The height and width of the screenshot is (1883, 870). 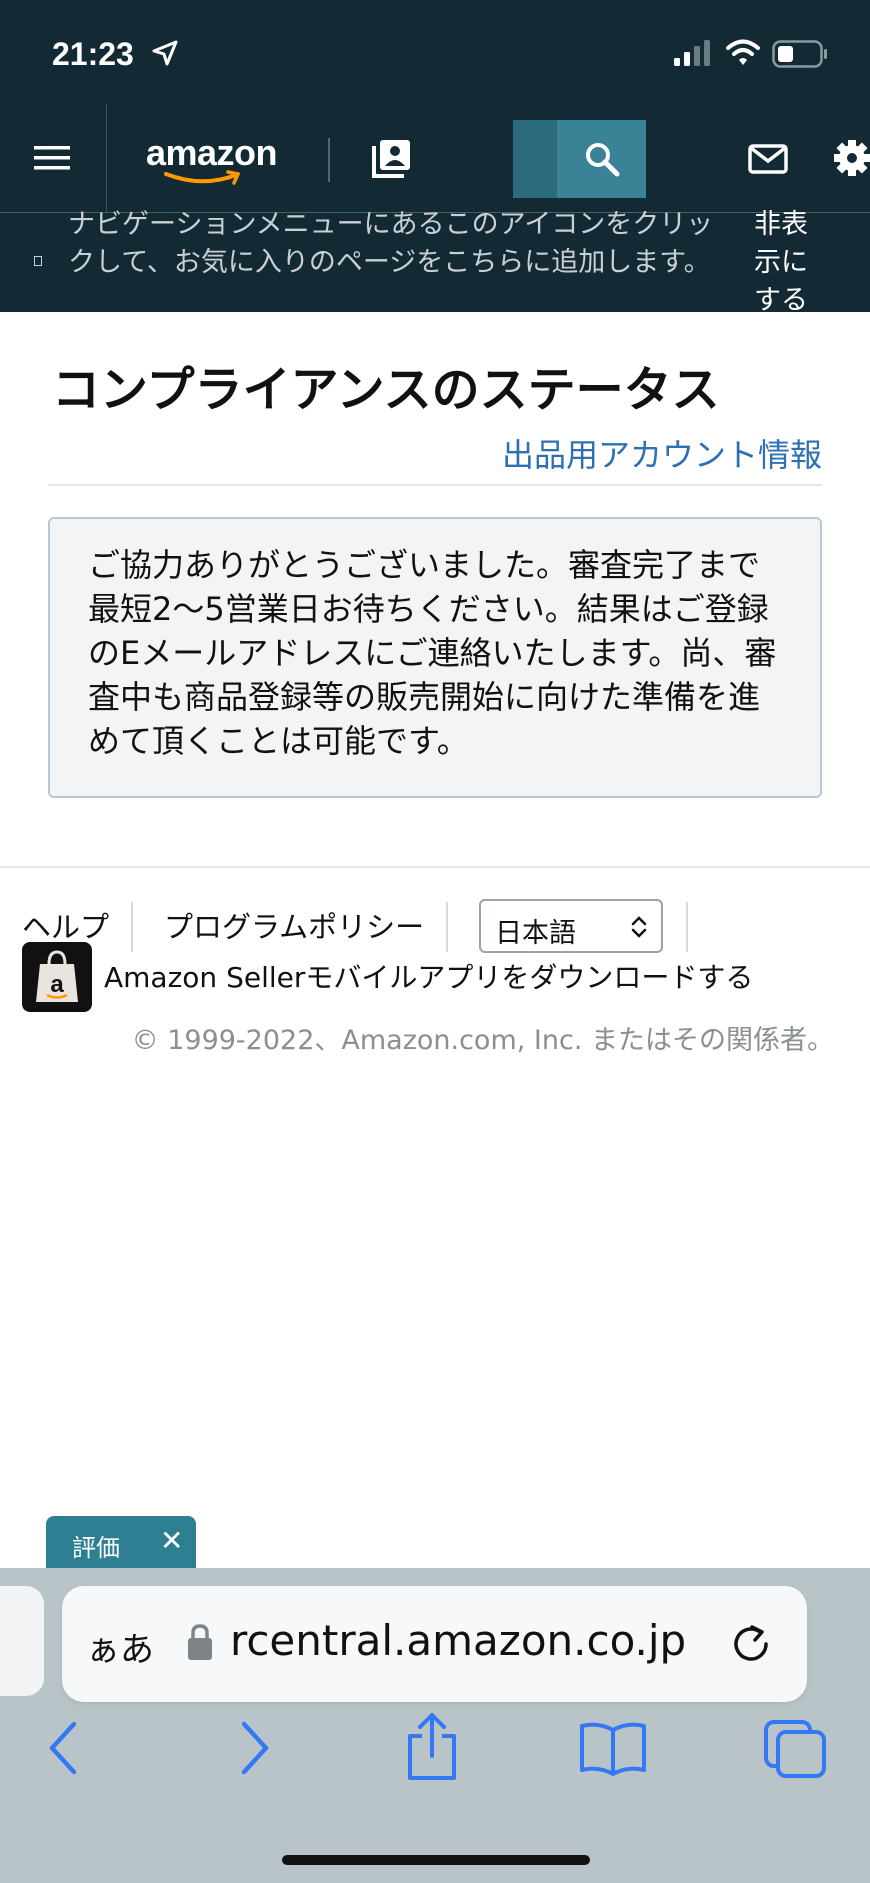 What do you see at coordinates (22, 1641) in the screenshot?
I see `previous-tab-preview` at bounding box center [22, 1641].